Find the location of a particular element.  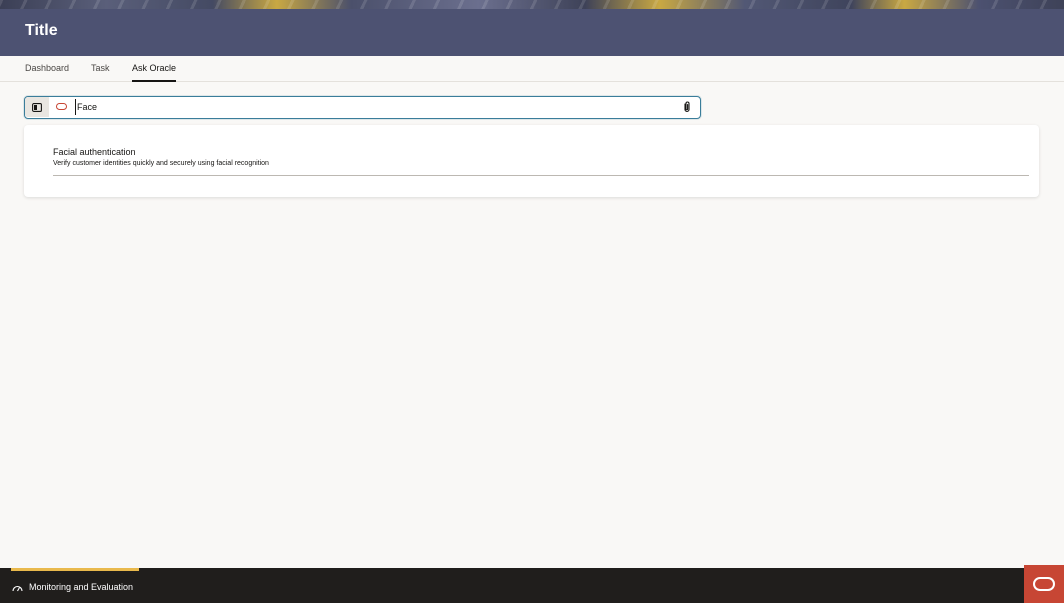

gauge-icon is located at coordinates (17, 588).